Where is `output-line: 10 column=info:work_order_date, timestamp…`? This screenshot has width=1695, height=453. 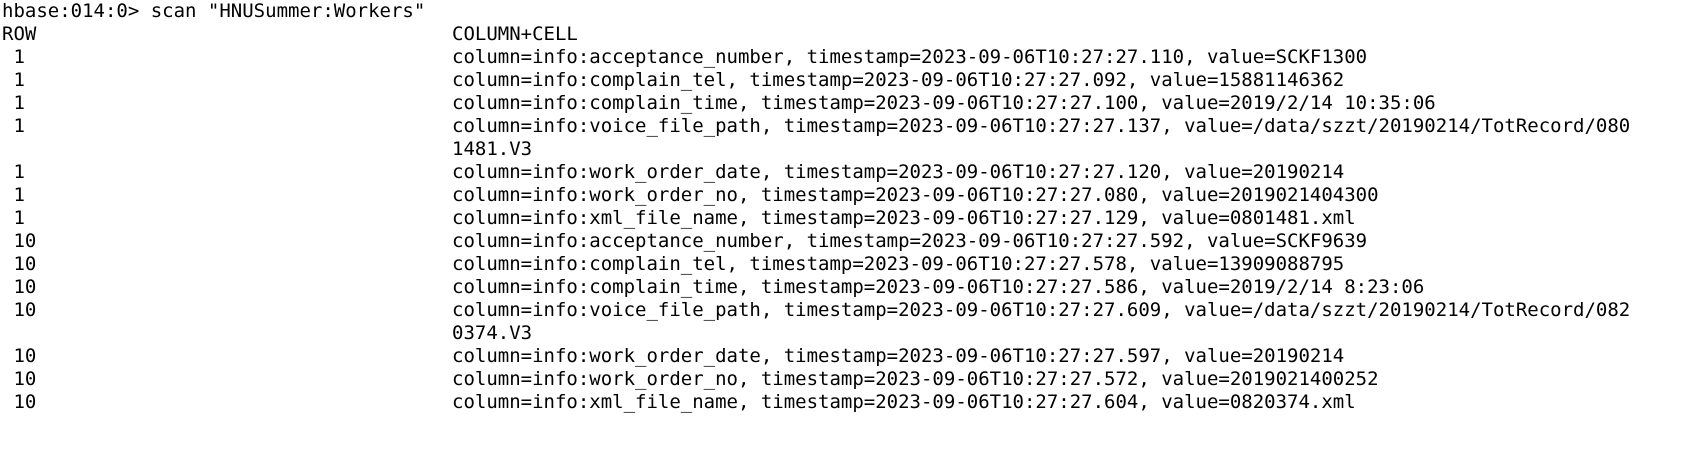 output-line: 10 column=info:work_order_date, timestamp… is located at coordinates (847, 356).